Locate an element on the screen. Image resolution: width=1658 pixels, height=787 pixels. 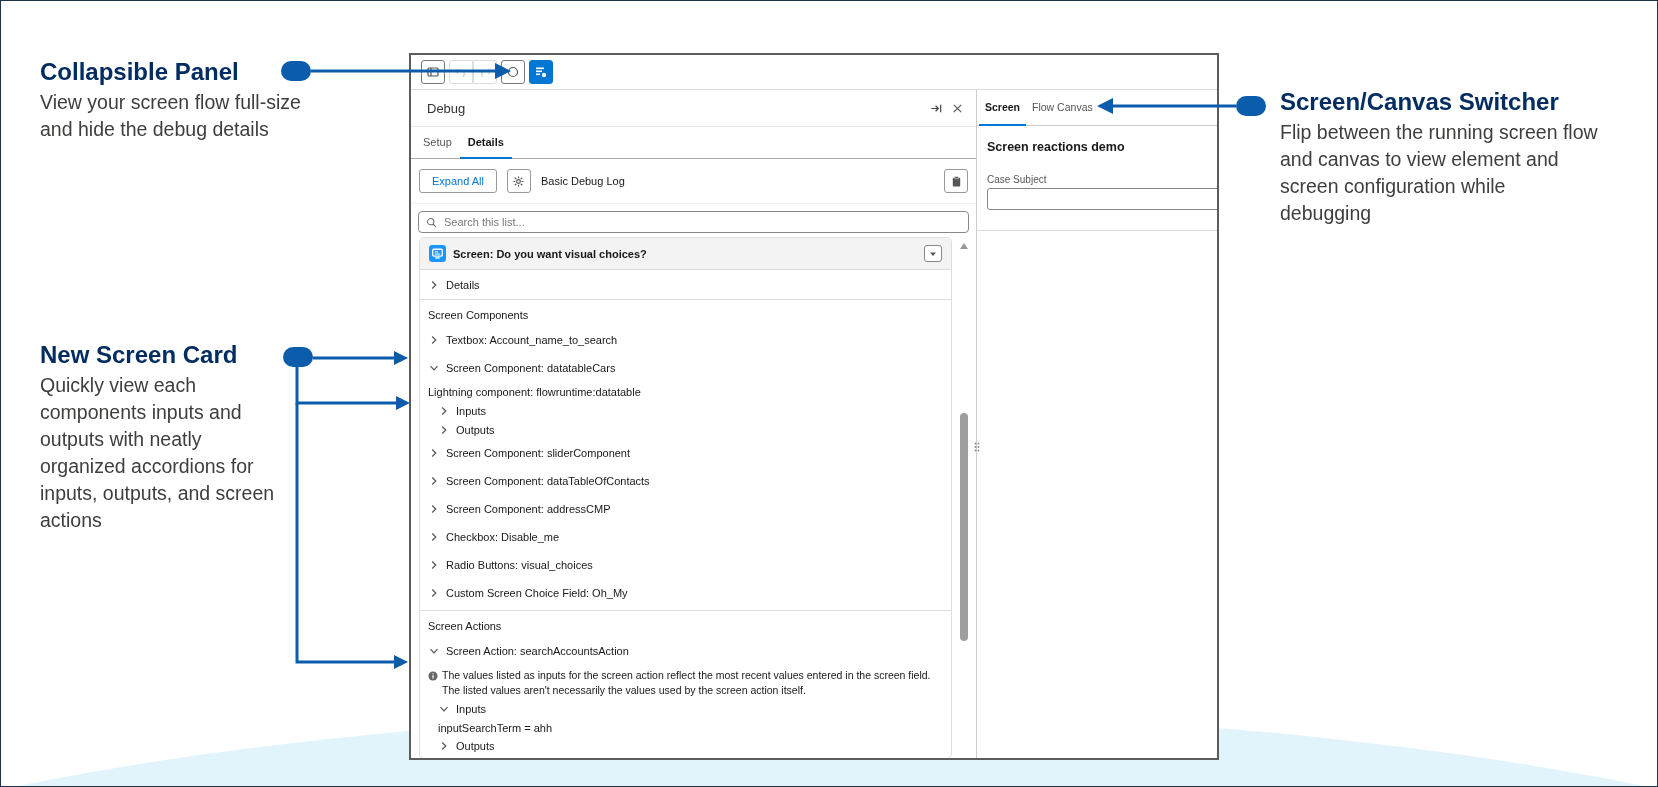
debug-log-level: Basic Debug Log is located at coordinates (583, 181).